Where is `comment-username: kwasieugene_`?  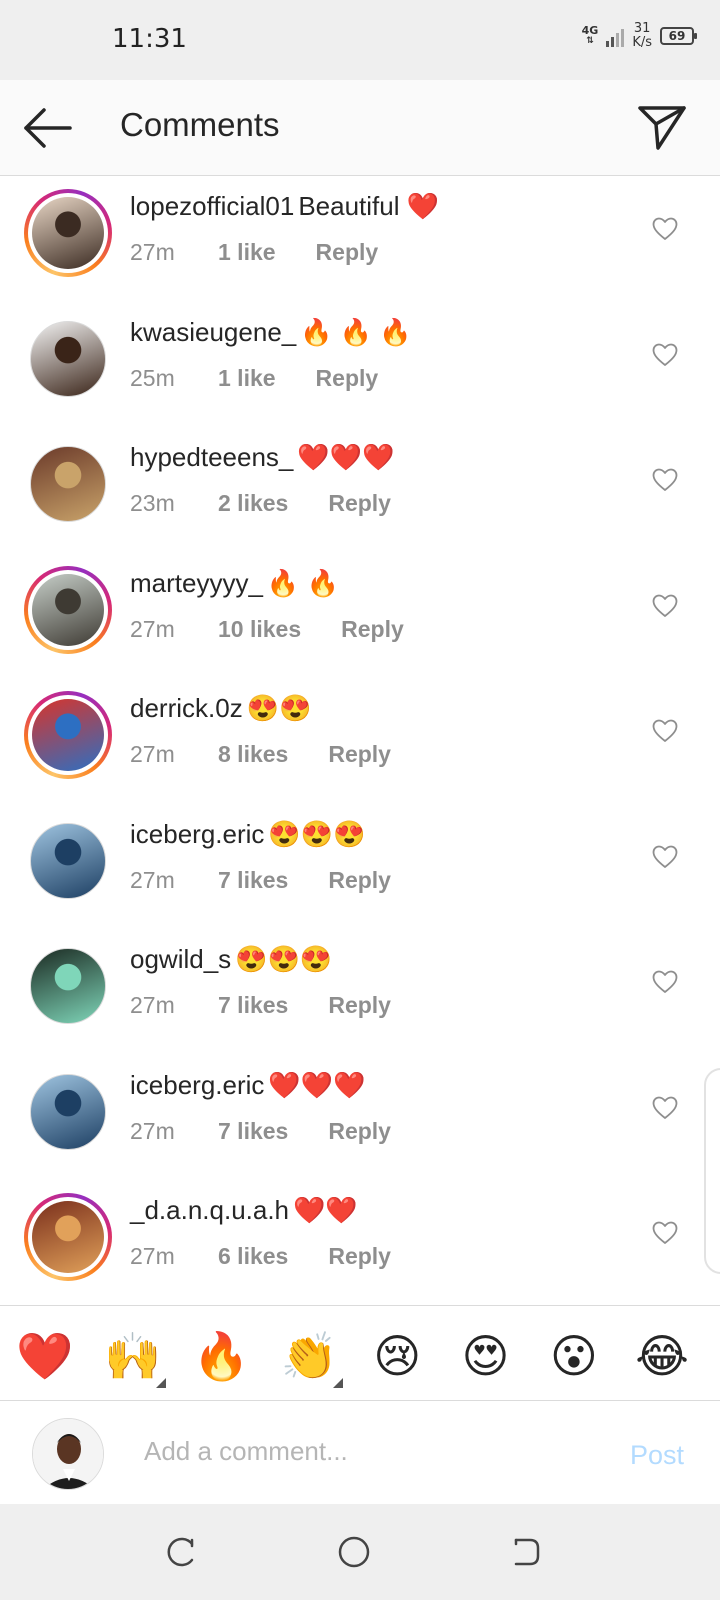 comment-username: kwasieugene_ is located at coordinates (213, 332).